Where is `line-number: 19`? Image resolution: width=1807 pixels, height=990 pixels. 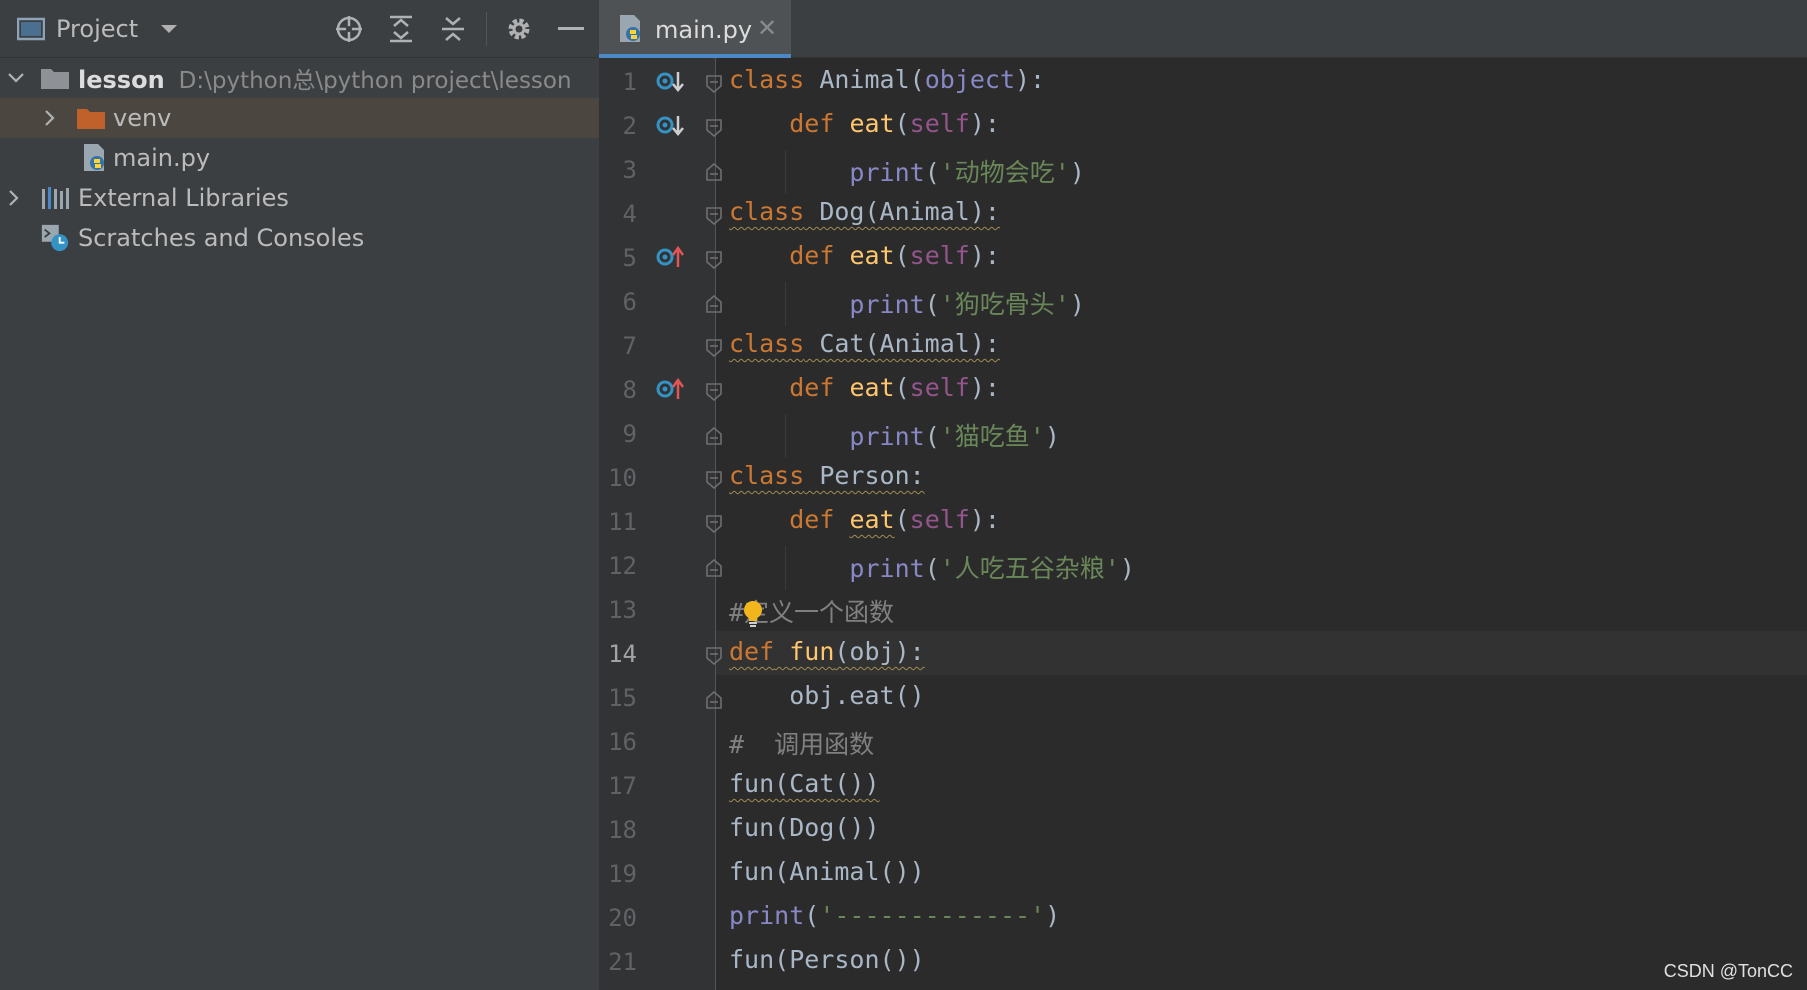 line-number: 19 is located at coordinates (622, 874).